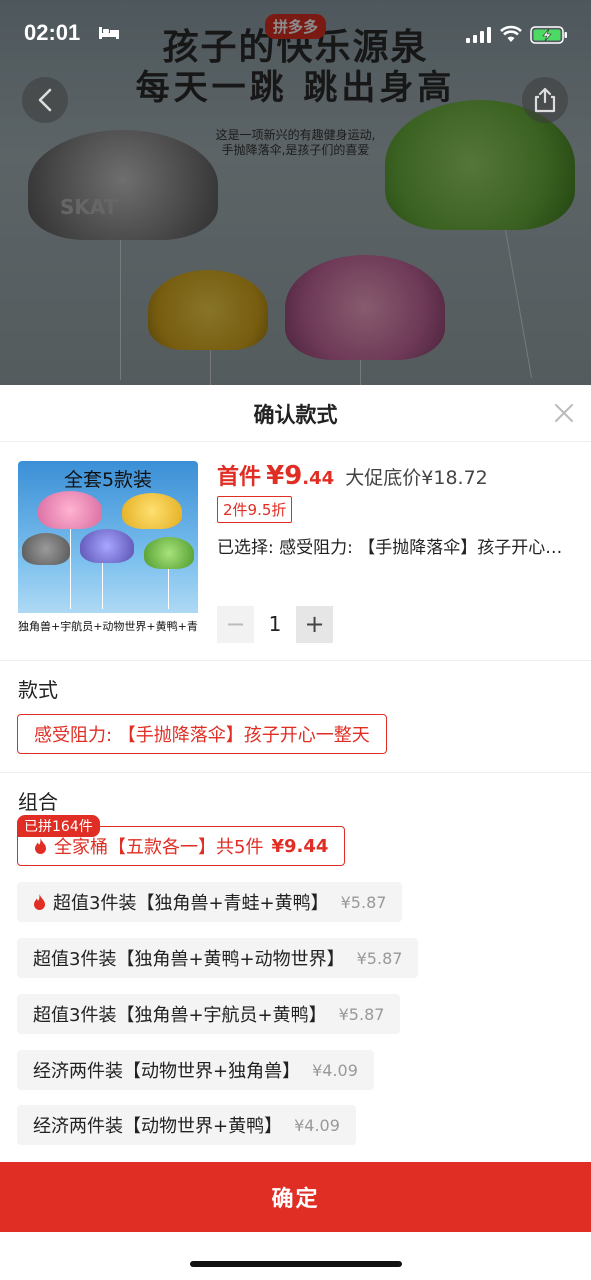 The image size is (591, 1280). What do you see at coordinates (180, 1015) in the screenshot?
I see `combo-option-label: 超值3件装【独角兽+宇航员+黄鸭】` at bounding box center [180, 1015].